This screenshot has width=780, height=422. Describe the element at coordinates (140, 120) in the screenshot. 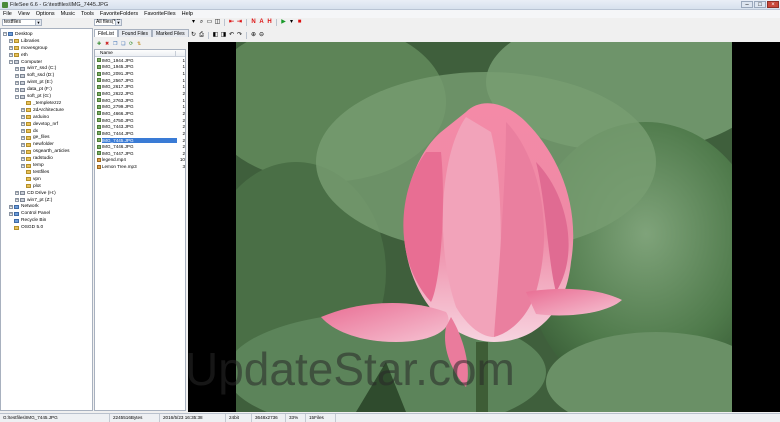

I see `file-row: IMG_4750.JPG 2` at that location.